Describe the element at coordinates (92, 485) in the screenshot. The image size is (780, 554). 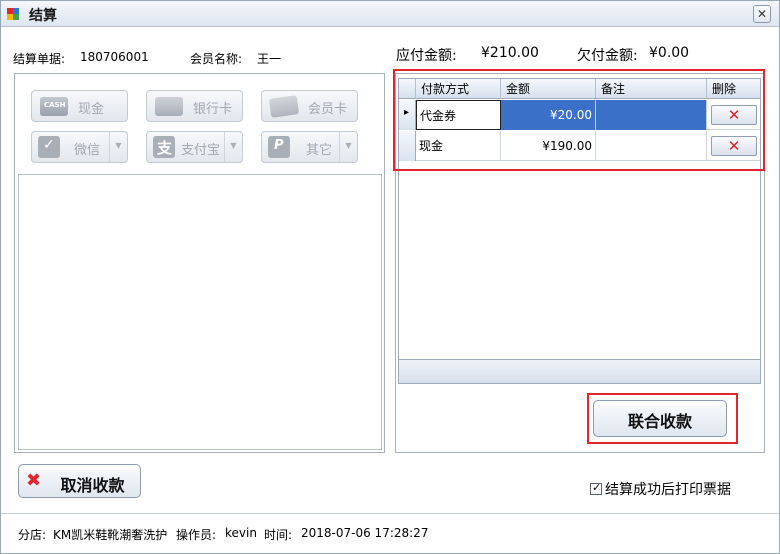
I see `cancel-payment-label: 取消收款` at that location.